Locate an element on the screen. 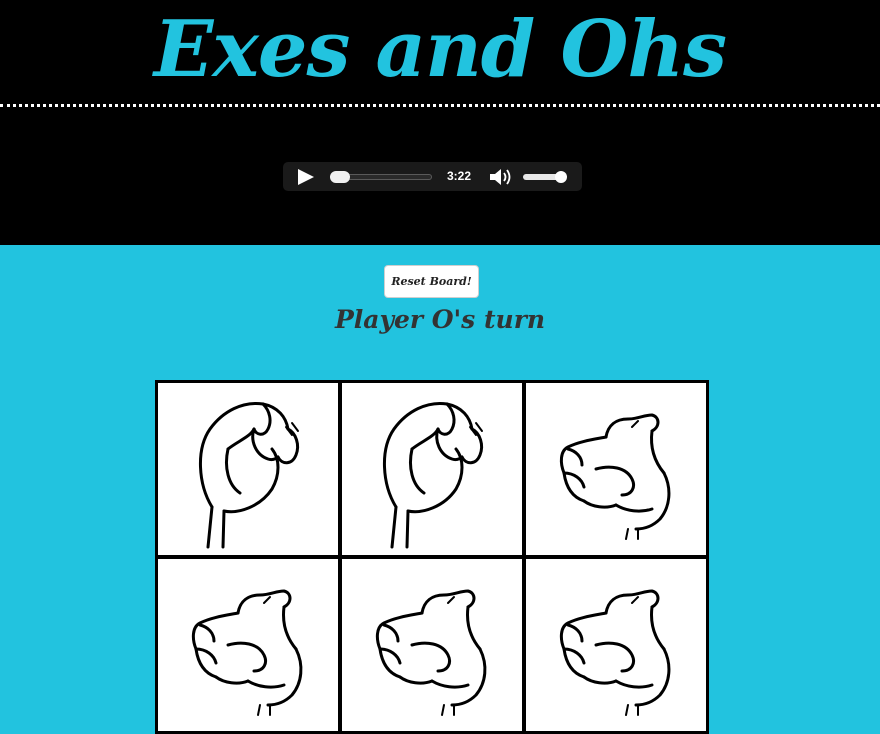 The height and width of the screenshot is (734, 880). page-title: Exes and Ohs is located at coordinates (440, 49).